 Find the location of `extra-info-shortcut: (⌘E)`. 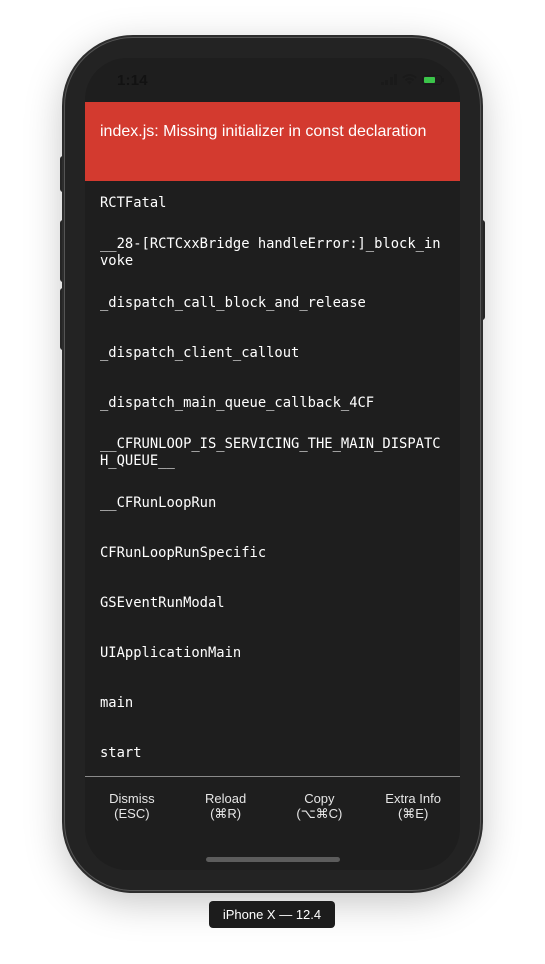

extra-info-shortcut: (⌘E) is located at coordinates (413, 813).